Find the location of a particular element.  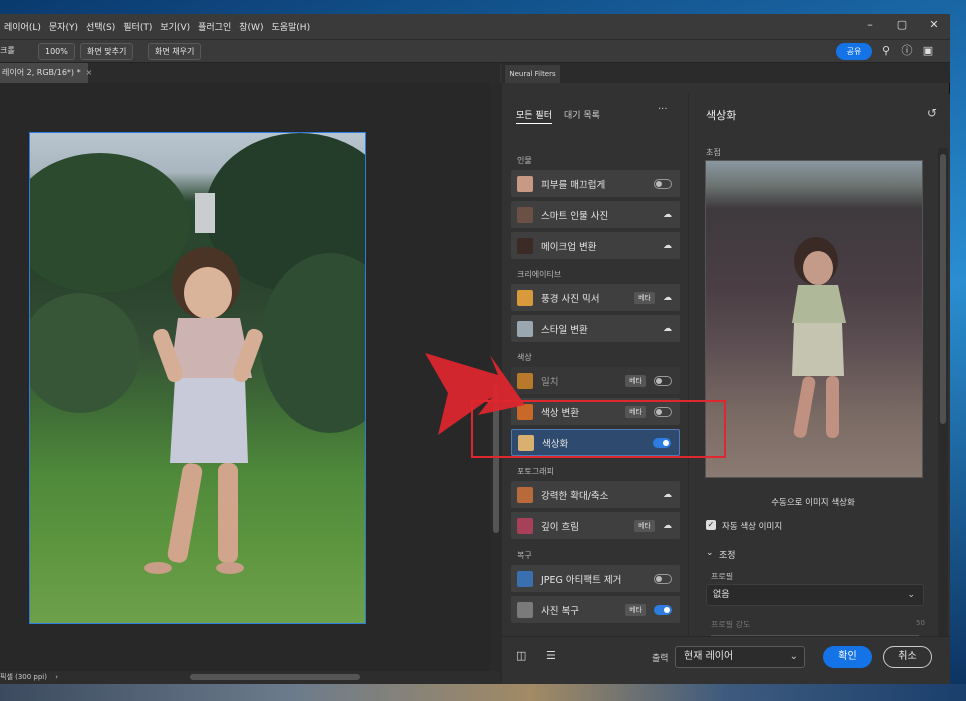

fill-screen-button: 화면 채우기 is located at coordinates (175, 51).